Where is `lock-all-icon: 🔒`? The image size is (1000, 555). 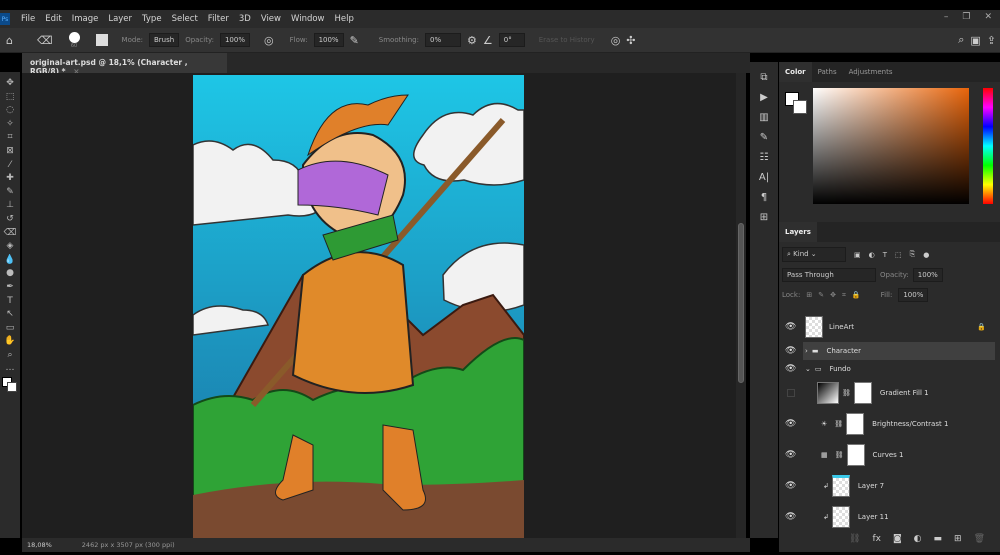 lock-all-icon: 🔒 is located at coordinates (856, 295).